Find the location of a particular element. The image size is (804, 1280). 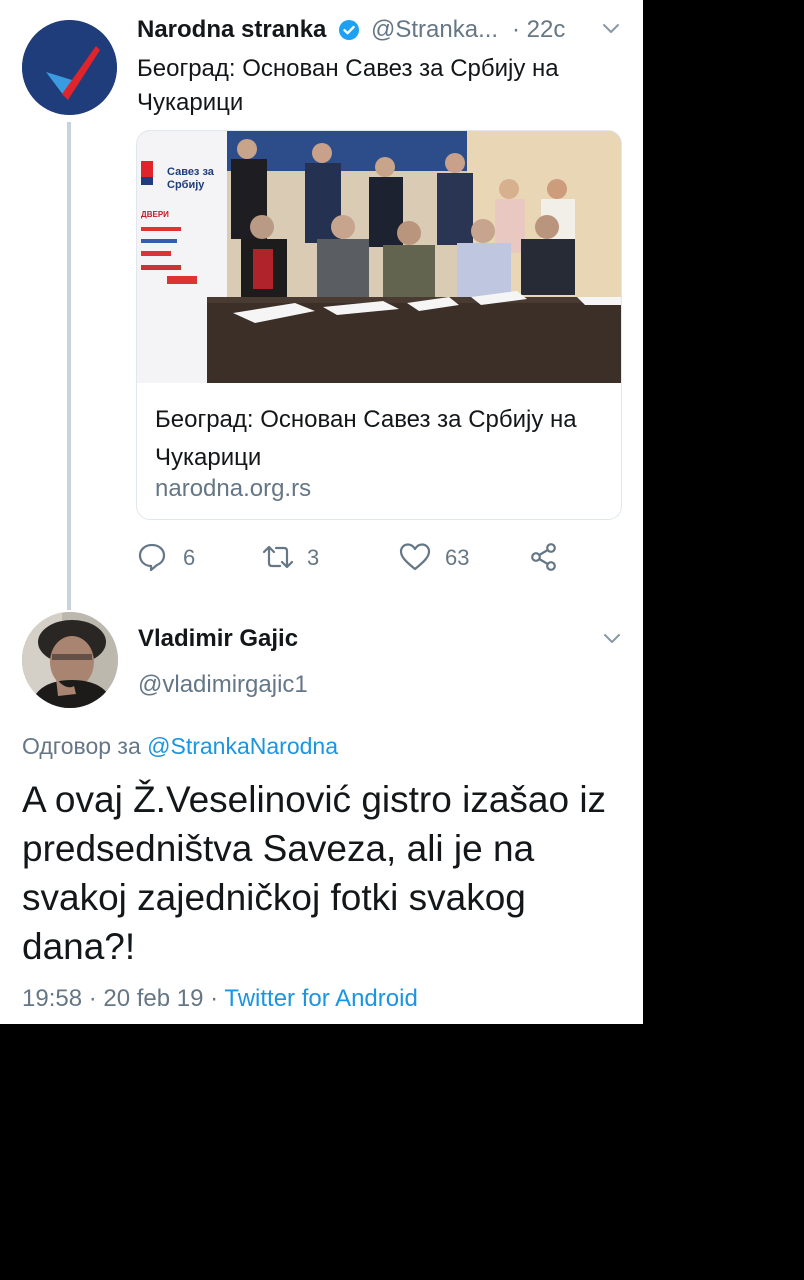

retweet-button: 3 is located at coordinates (296, 558).